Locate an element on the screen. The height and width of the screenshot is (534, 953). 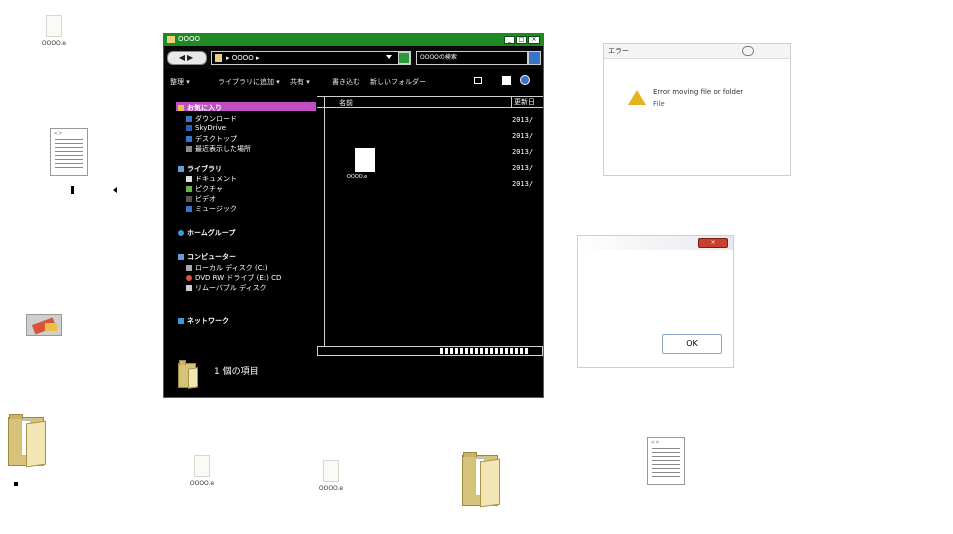
file-item: OOOO.e is located at coordinates (367, 164).